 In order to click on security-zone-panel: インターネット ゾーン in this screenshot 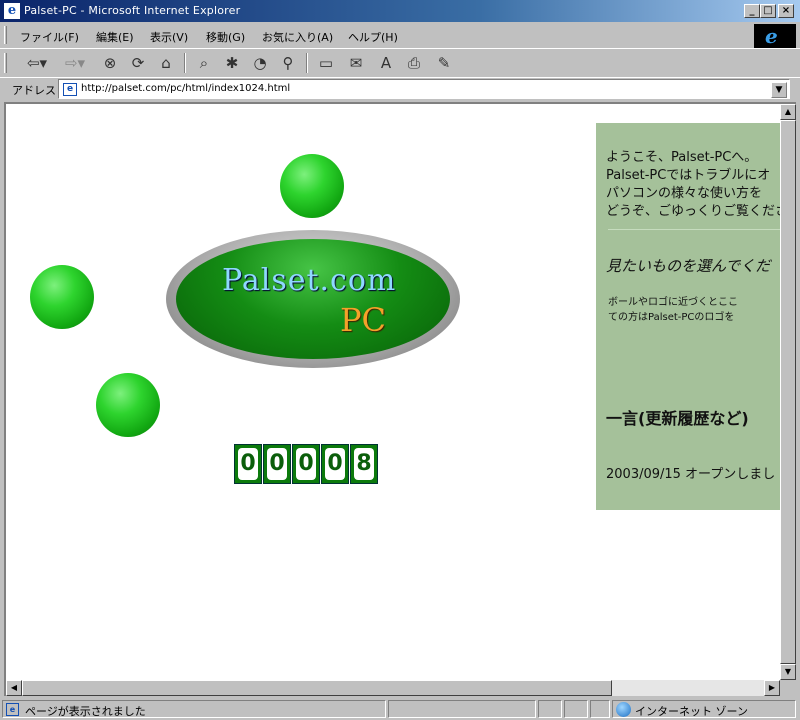, I will do `click(704, 709)`.